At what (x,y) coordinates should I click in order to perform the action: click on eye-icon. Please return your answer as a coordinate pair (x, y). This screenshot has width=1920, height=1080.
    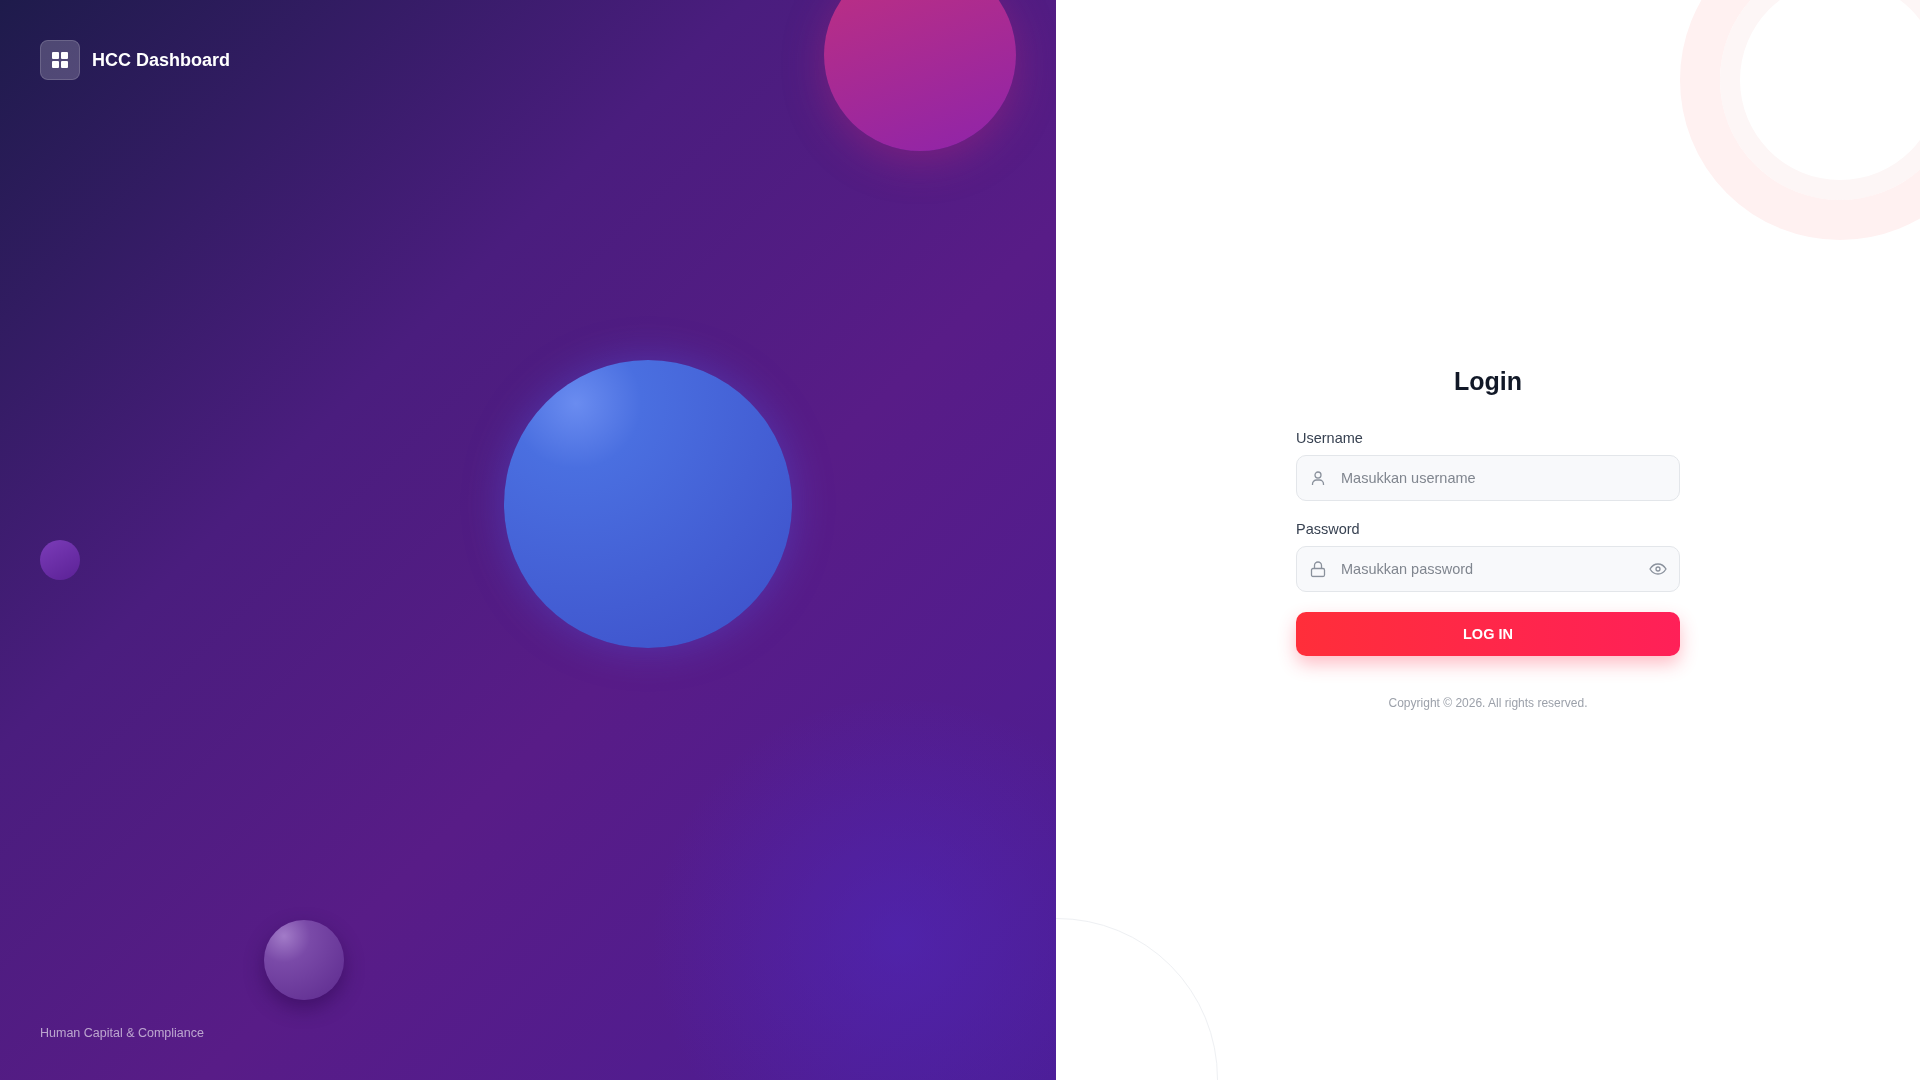
    Looking at the image, I should click on (1658, 568).